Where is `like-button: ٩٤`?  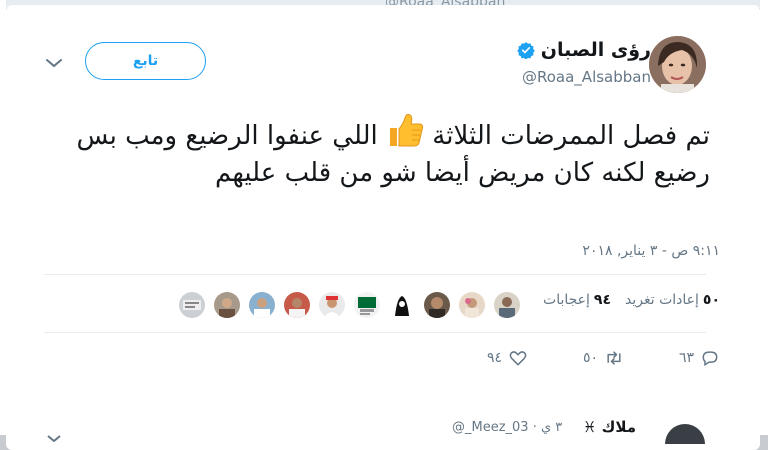
like-button: ٩٤ is located at coordinates (480, 358).